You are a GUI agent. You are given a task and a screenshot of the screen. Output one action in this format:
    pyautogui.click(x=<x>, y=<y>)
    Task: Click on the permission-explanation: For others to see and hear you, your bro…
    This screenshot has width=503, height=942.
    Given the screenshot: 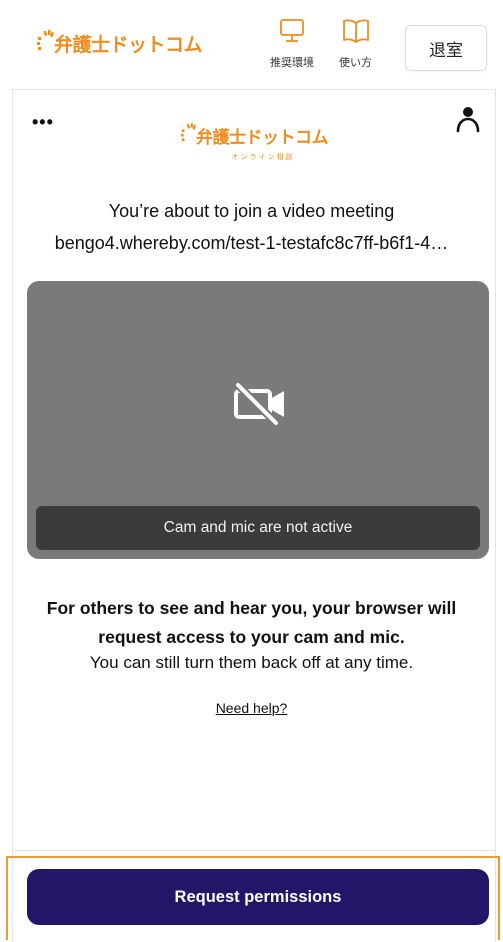 What is the action you would take?
    pyautogui.click(x=251, y=623)
    